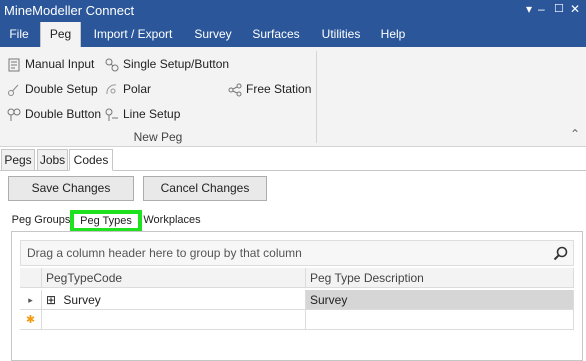 This screenshot has height=361, width=586. I want to click on manual-input-label: Manual Input, so click(60, 64).